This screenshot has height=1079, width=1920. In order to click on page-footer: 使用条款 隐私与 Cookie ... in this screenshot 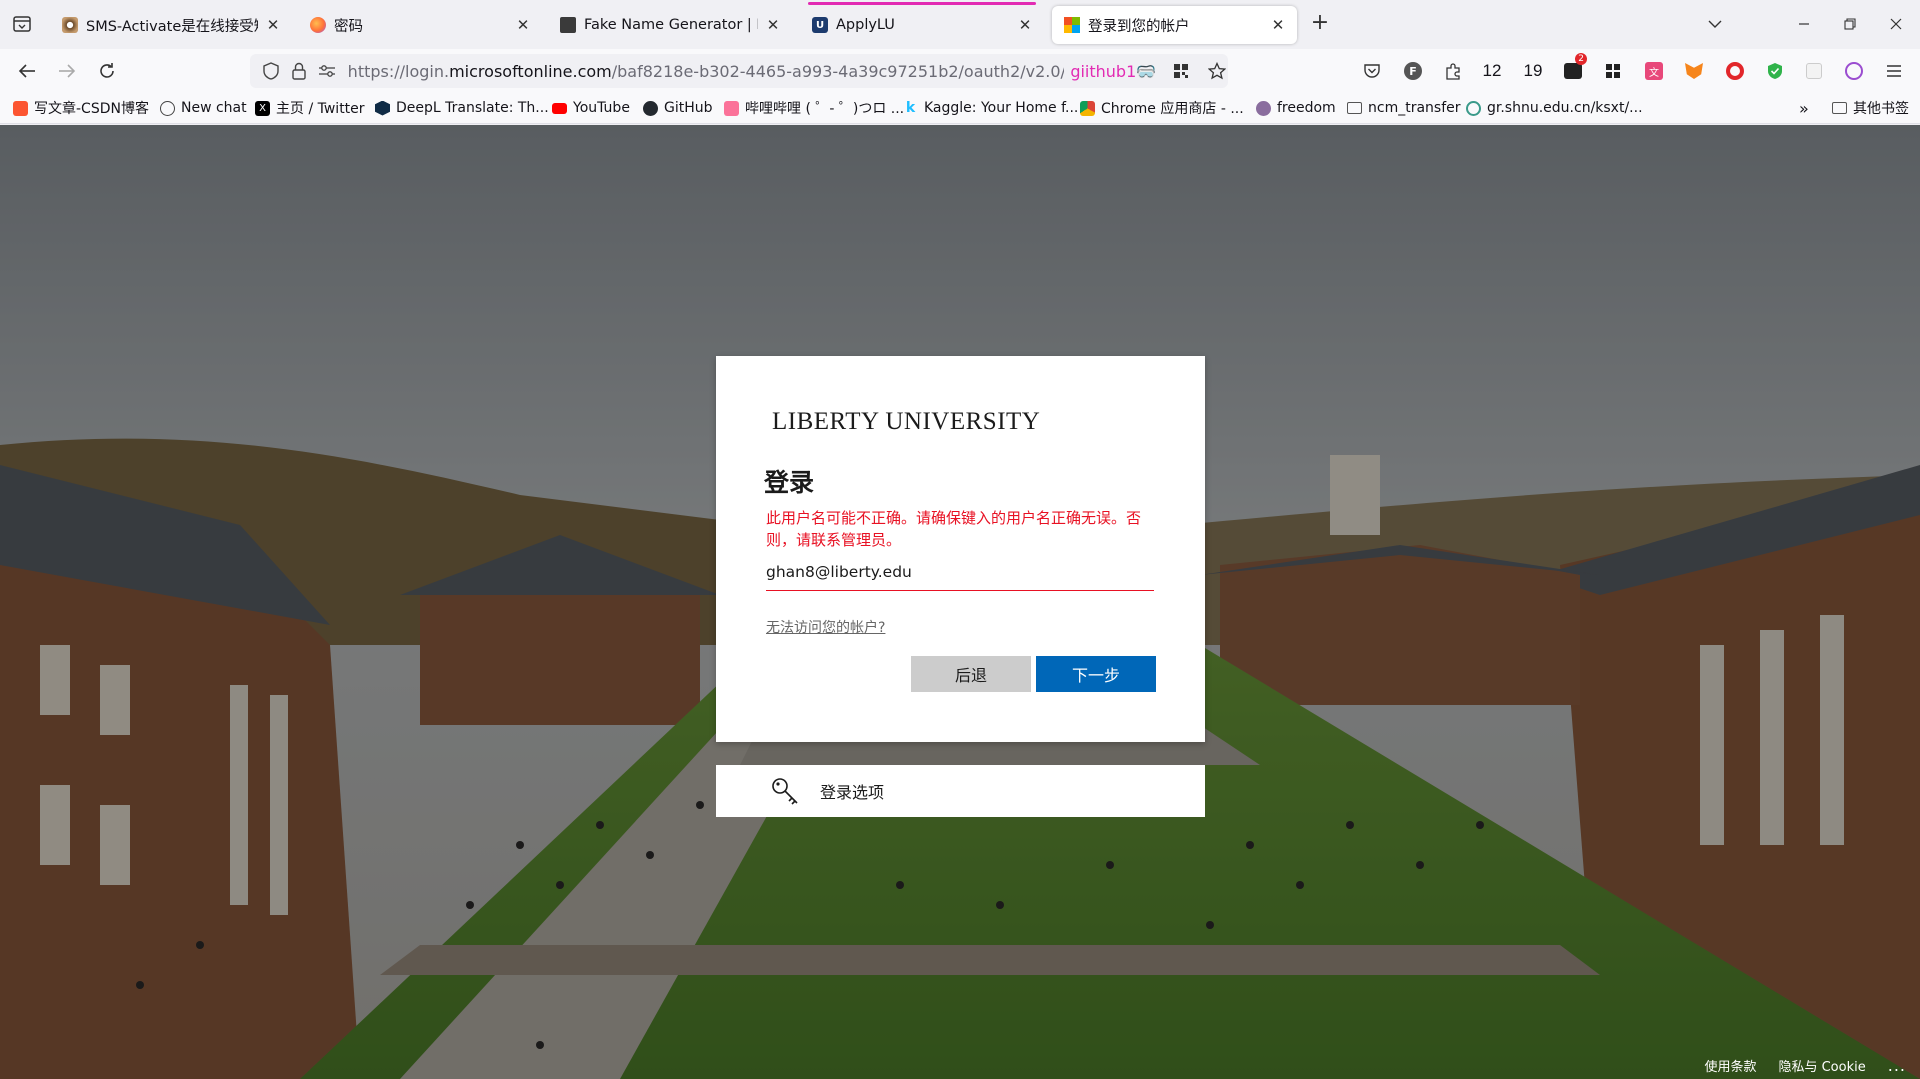, I will do `click(1812, 1065)`.